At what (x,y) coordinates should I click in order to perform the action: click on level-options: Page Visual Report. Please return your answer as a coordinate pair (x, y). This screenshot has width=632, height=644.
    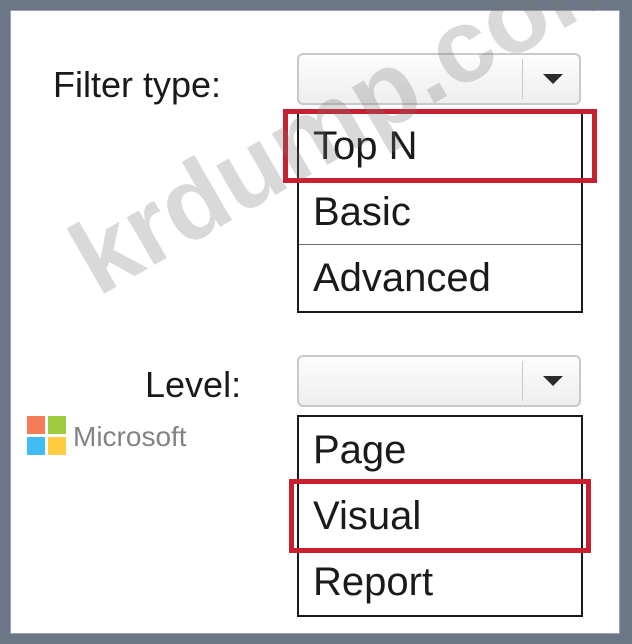
    Looking at the image, I should click on (440, 516).